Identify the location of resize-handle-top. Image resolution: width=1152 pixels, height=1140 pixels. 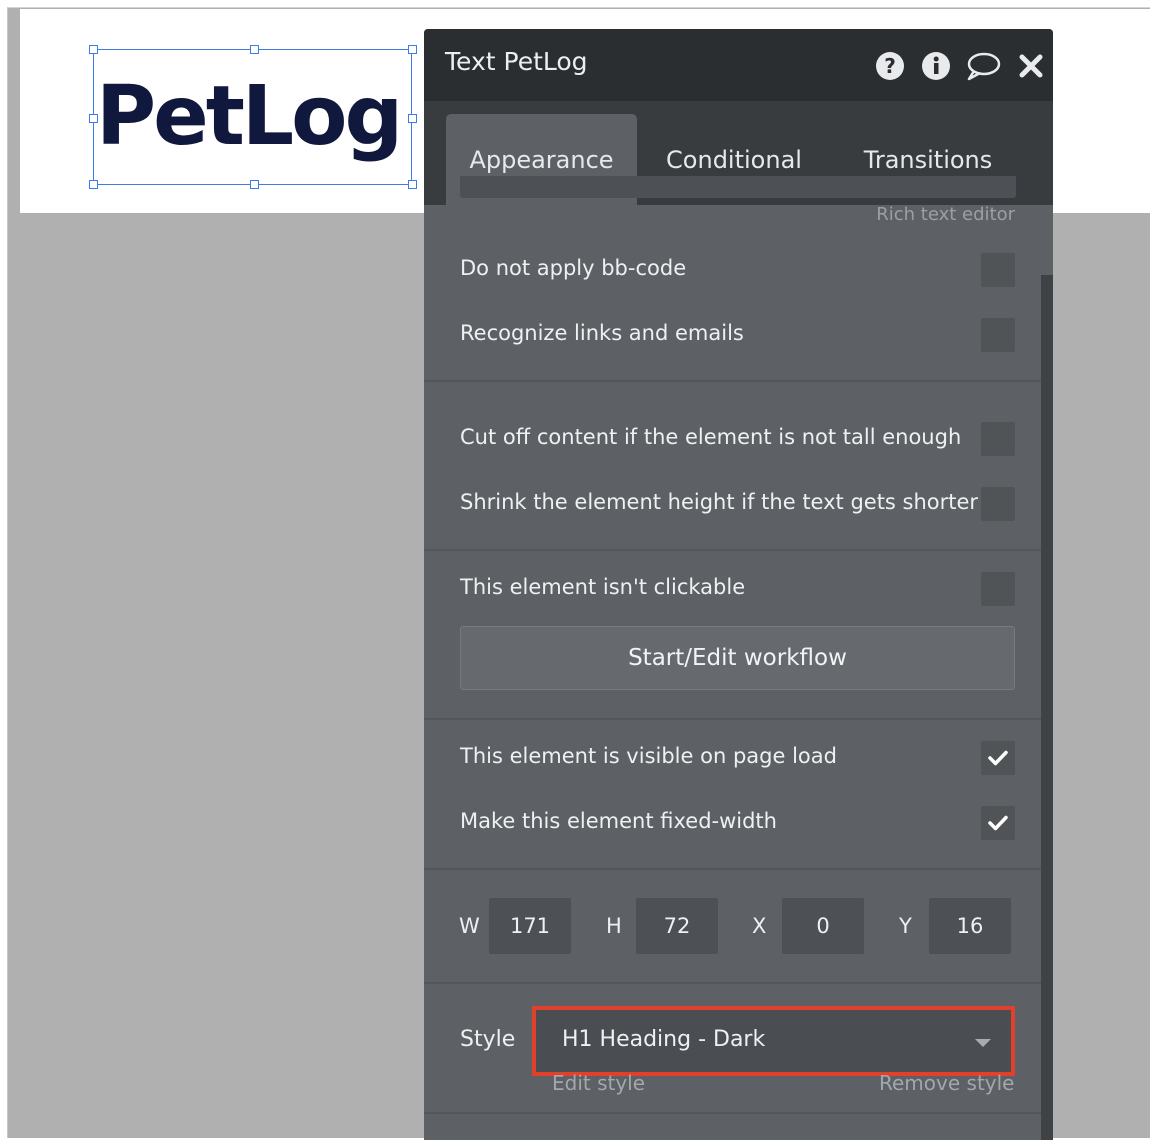
(254, 49).